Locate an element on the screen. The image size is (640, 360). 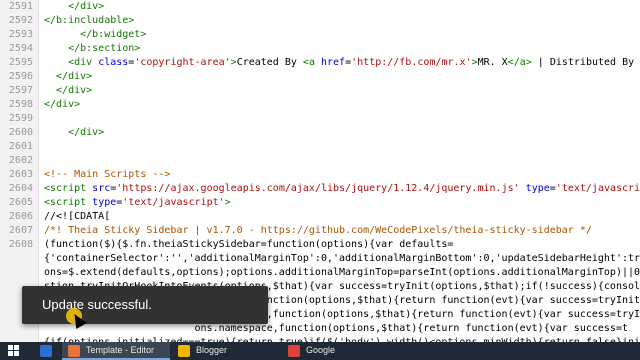
line-number: 2608 is located at coordinates (20, 244).